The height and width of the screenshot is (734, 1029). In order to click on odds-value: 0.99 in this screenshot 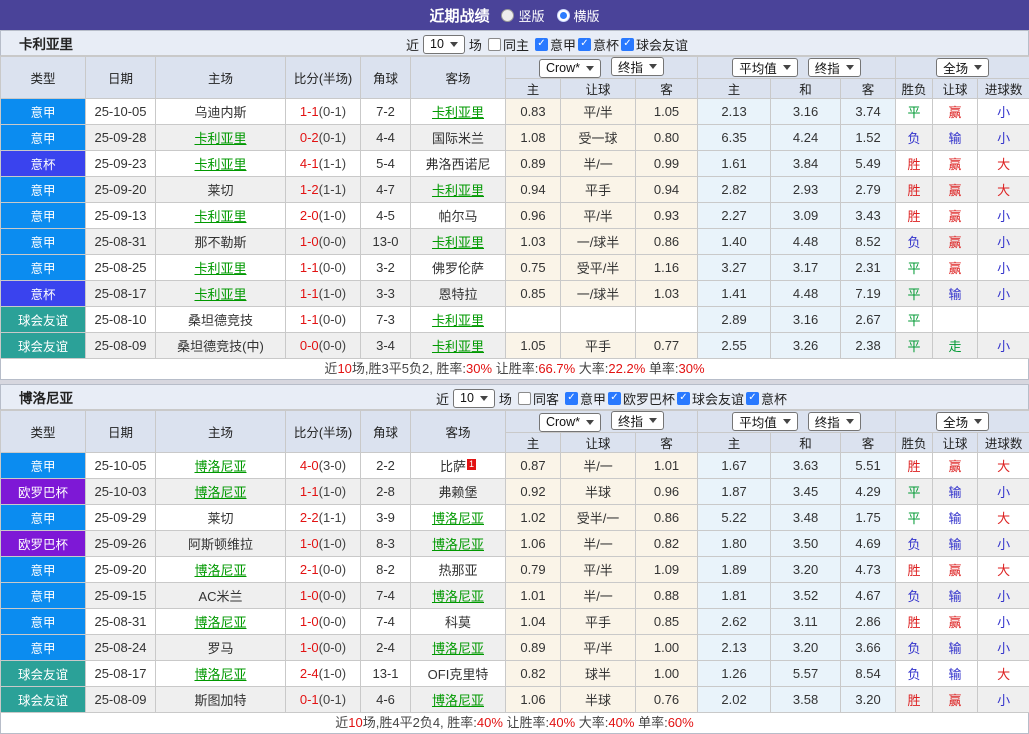, I will do `click(667, 164)`.